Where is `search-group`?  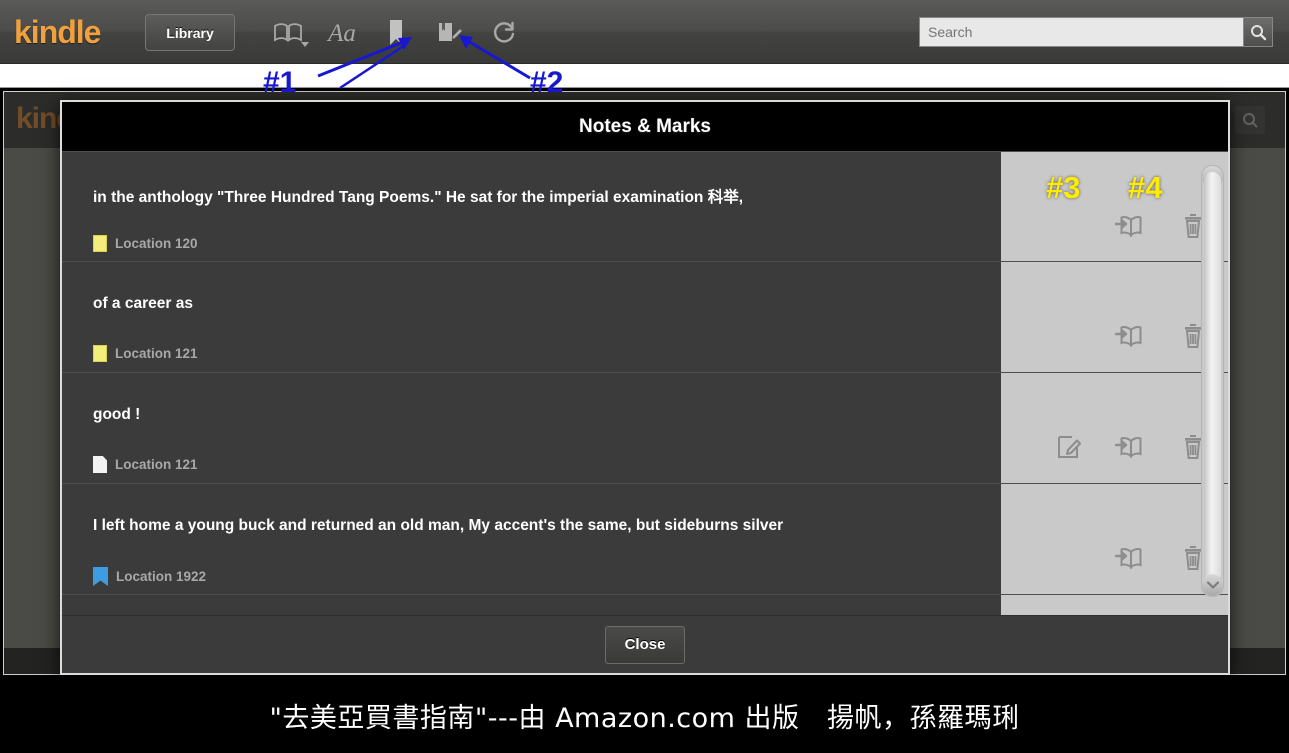
search-group is located at coordinates (1096, 32).